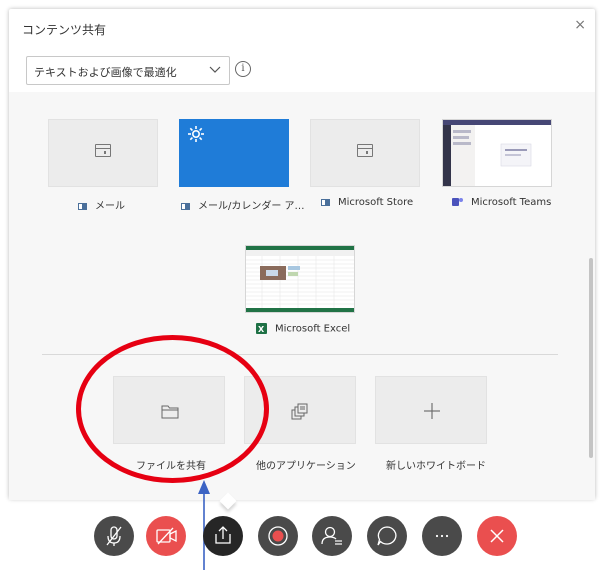 The height and width of the screenshot is (570, 600). I want to click on mail-app-icon, so click(82, 206).